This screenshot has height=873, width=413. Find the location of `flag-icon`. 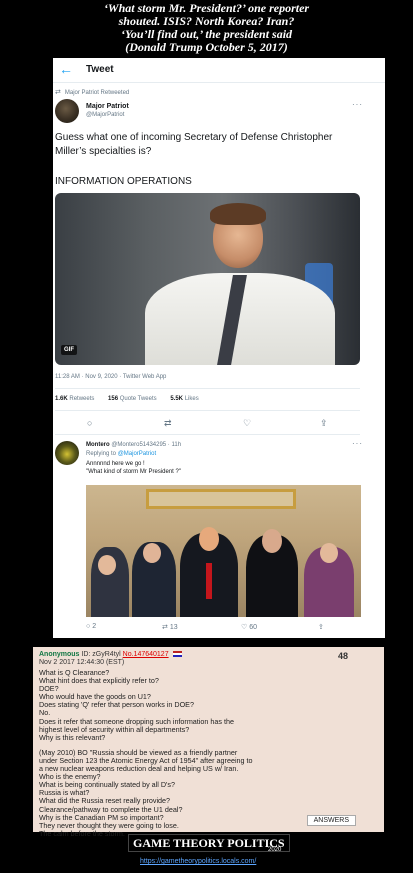

flag-icon is located at coordinates (177, 654).